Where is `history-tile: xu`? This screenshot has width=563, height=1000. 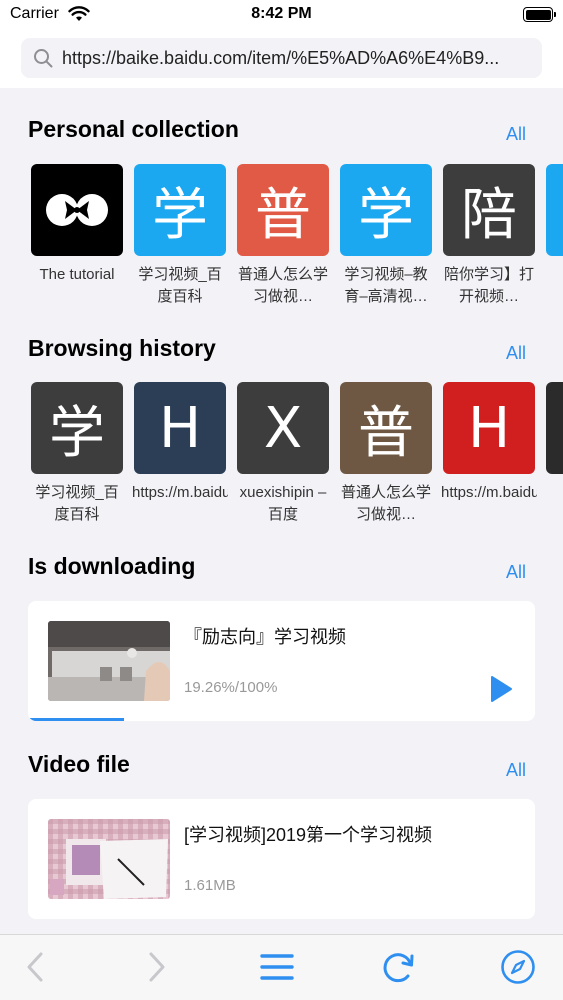 history-tile: xu is located at coordinates (554, 454).